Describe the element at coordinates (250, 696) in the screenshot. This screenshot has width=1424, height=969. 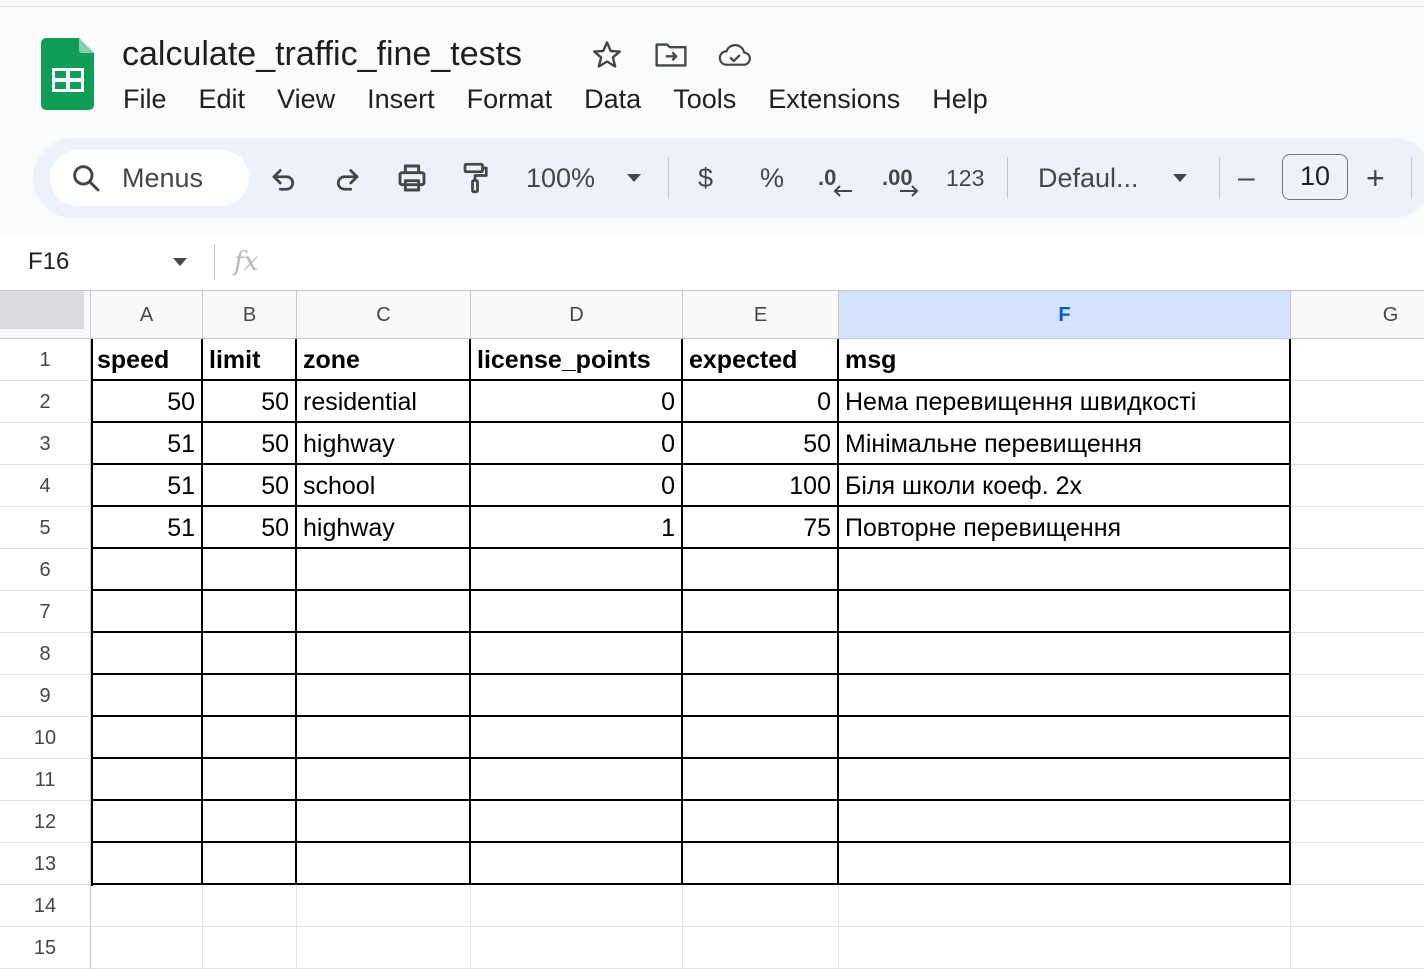
I see `cell-b9` at that location.